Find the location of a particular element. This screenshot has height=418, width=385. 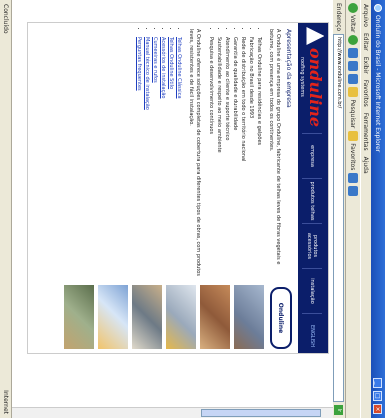

menu-file: Arquivo is located at coordinates (366, 15).